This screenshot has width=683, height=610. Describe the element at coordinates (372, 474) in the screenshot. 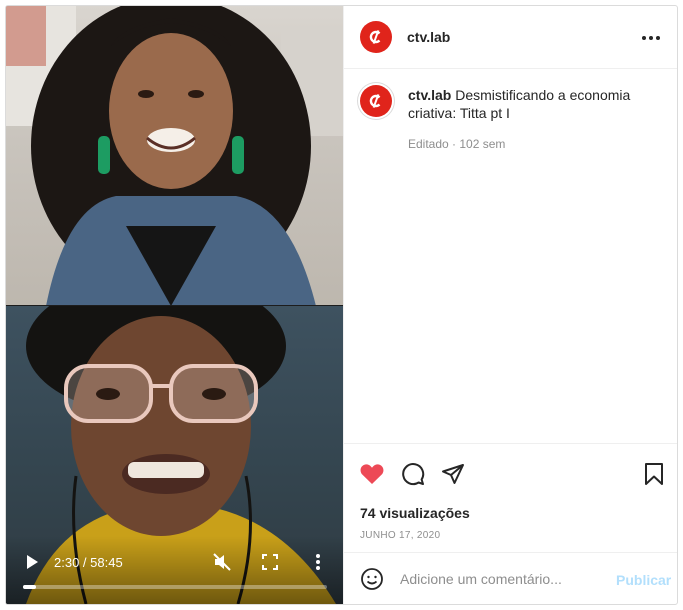

I see `heart-icon` at that location.